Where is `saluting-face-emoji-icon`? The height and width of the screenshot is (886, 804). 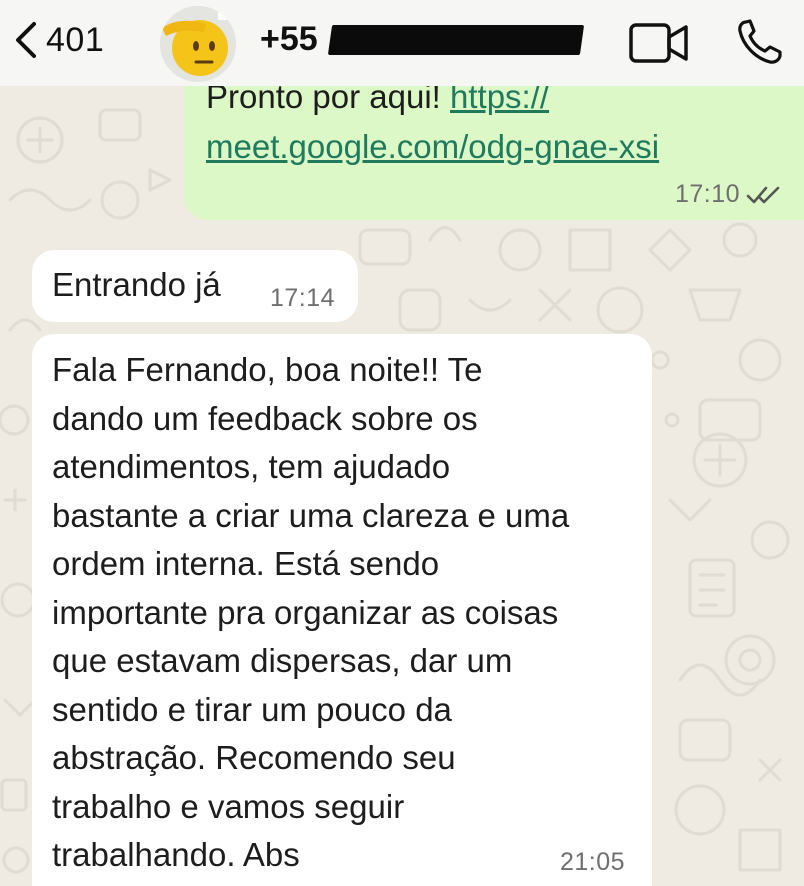 saluting-face-emoji-icon is located at coordinates (198, 44).